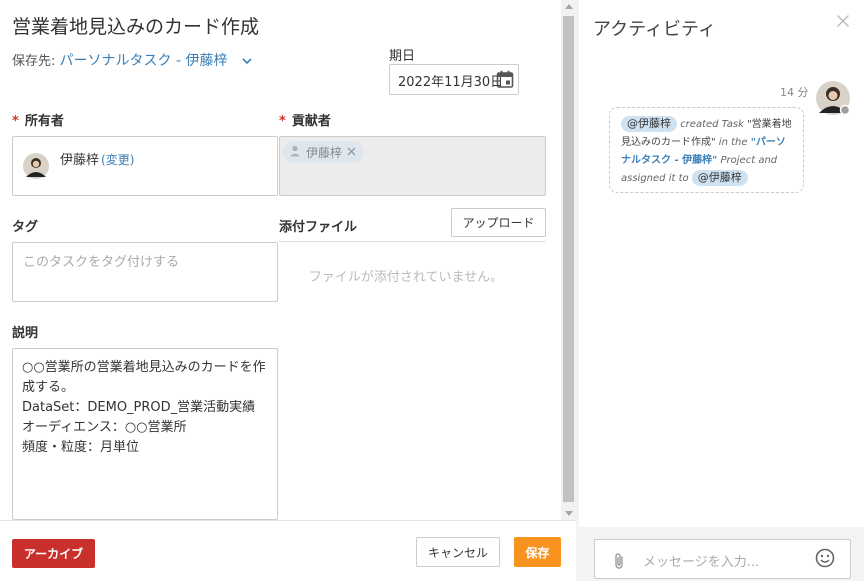 The height and width of the screenshot is (581, 864). I want to click on user-icon, so click(295, 152).